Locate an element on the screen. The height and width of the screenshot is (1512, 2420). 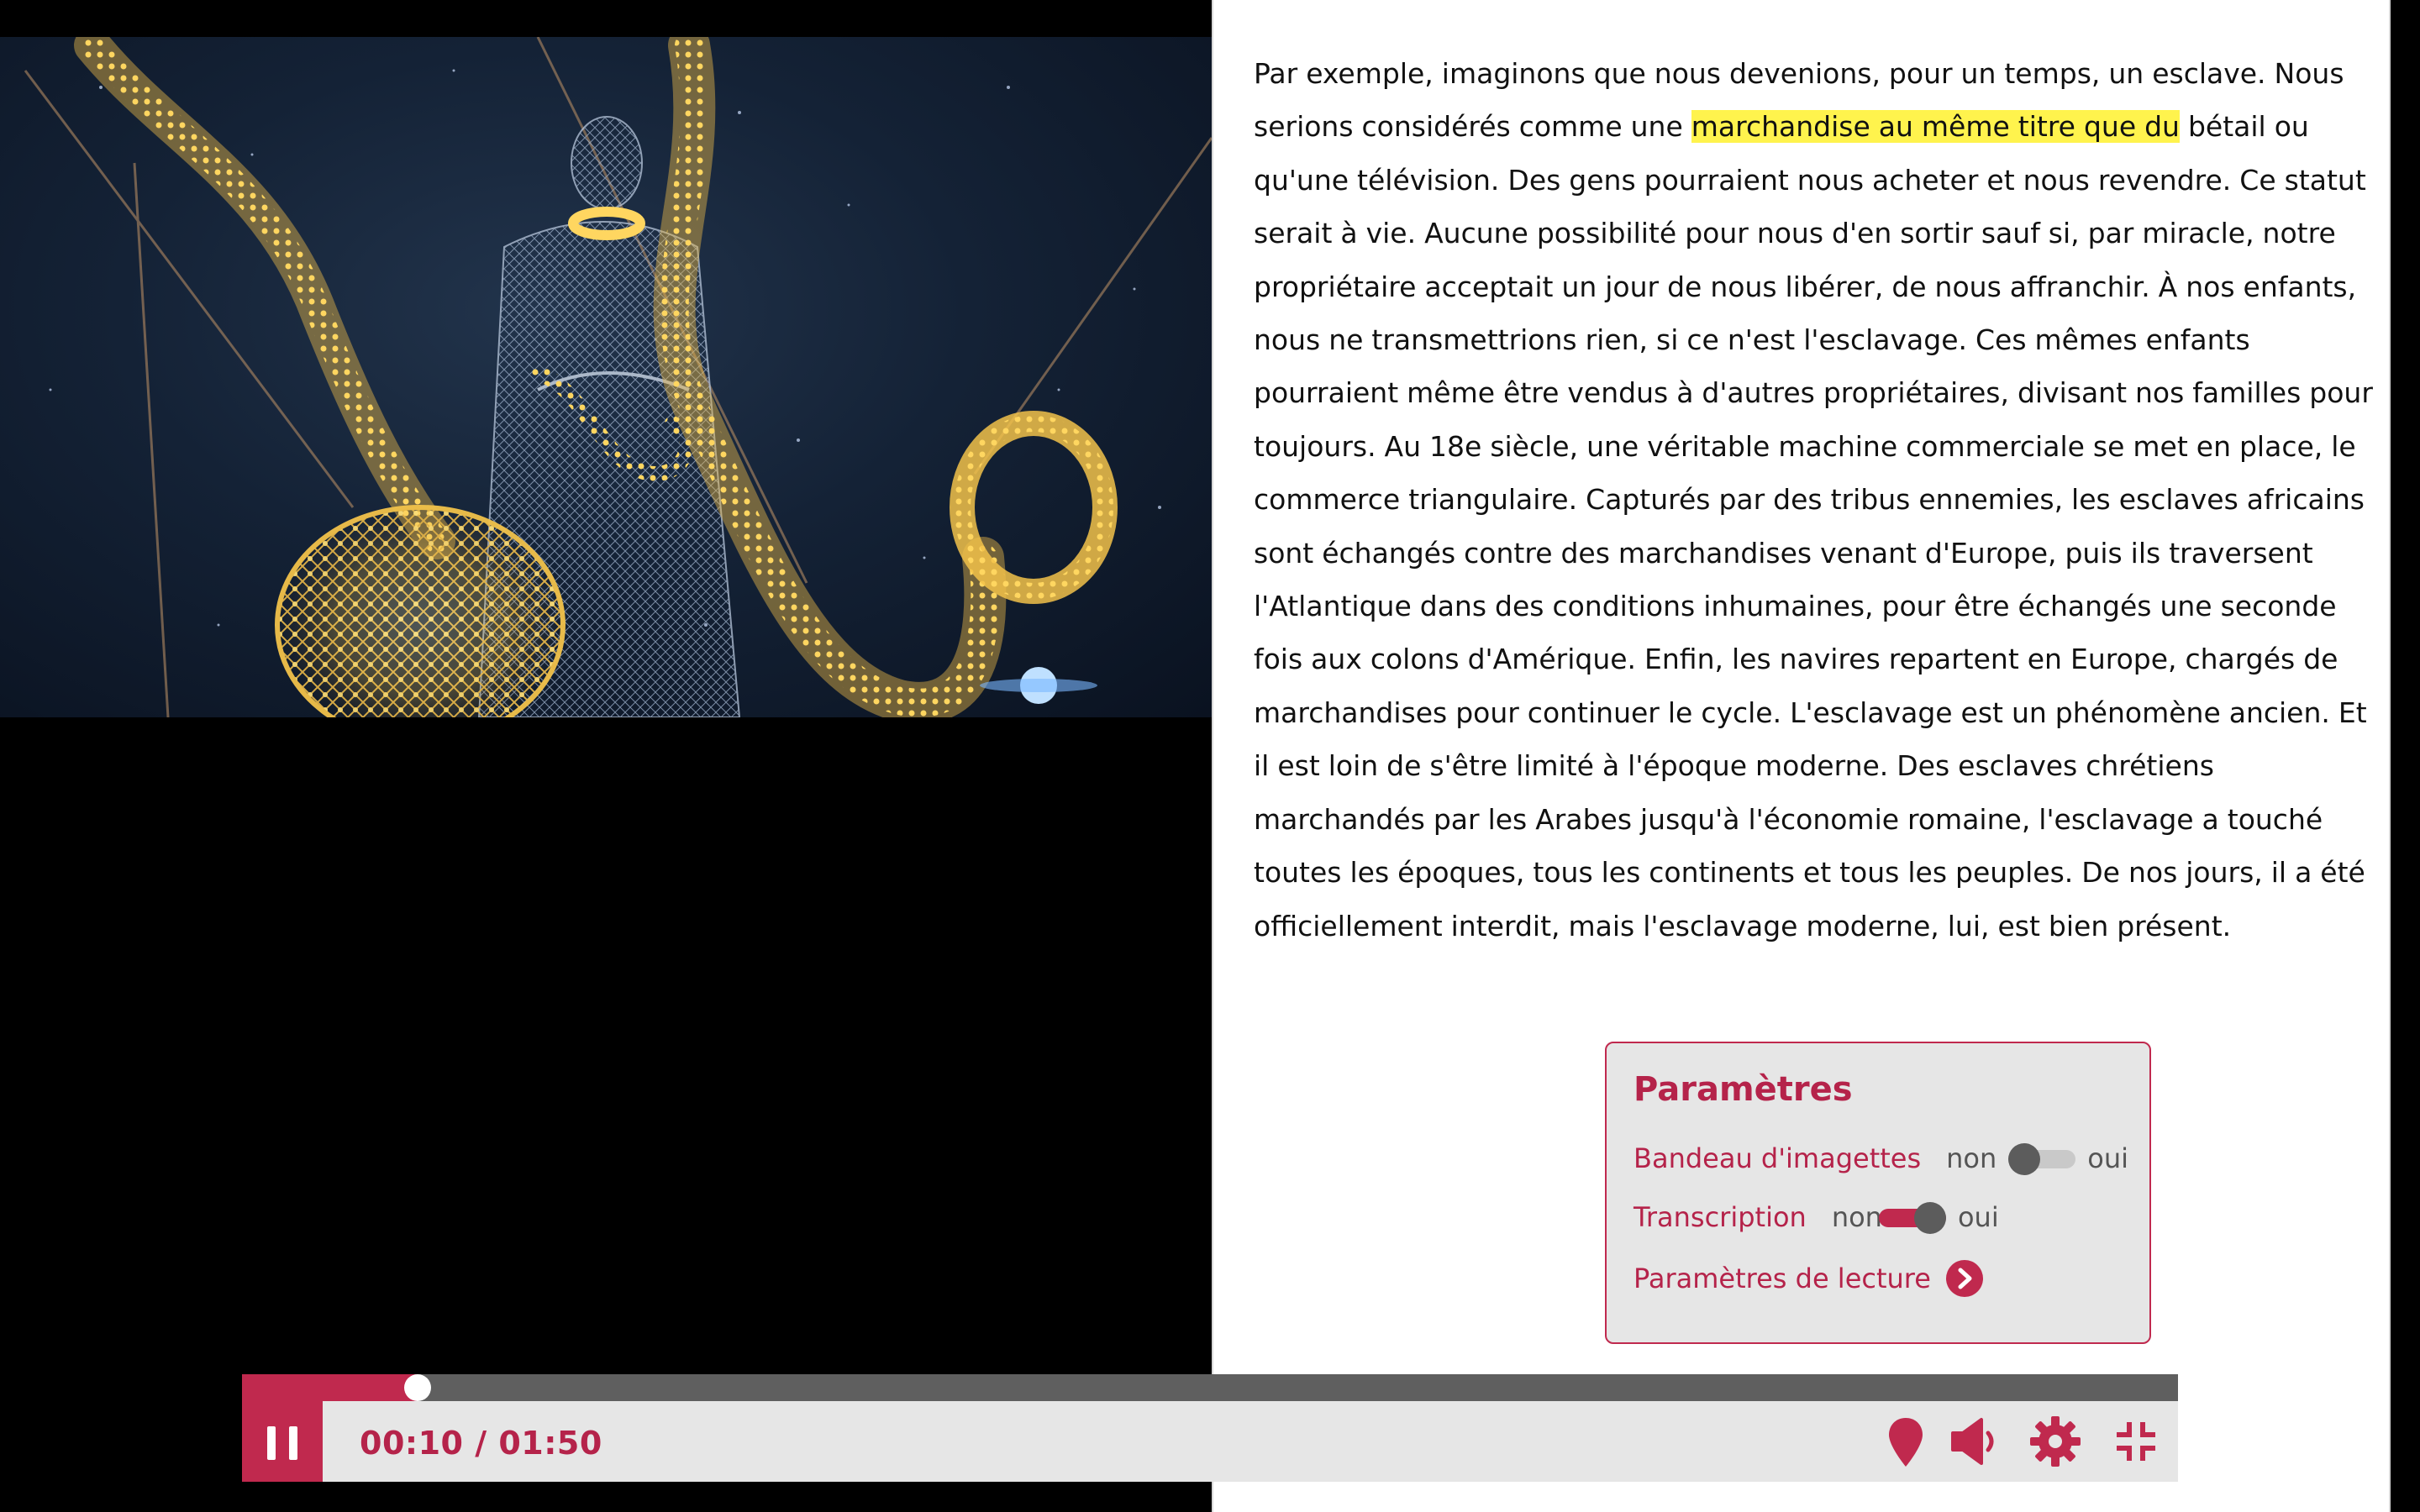
exit-fullscreen-button is located at coordinates (2136, 1441).